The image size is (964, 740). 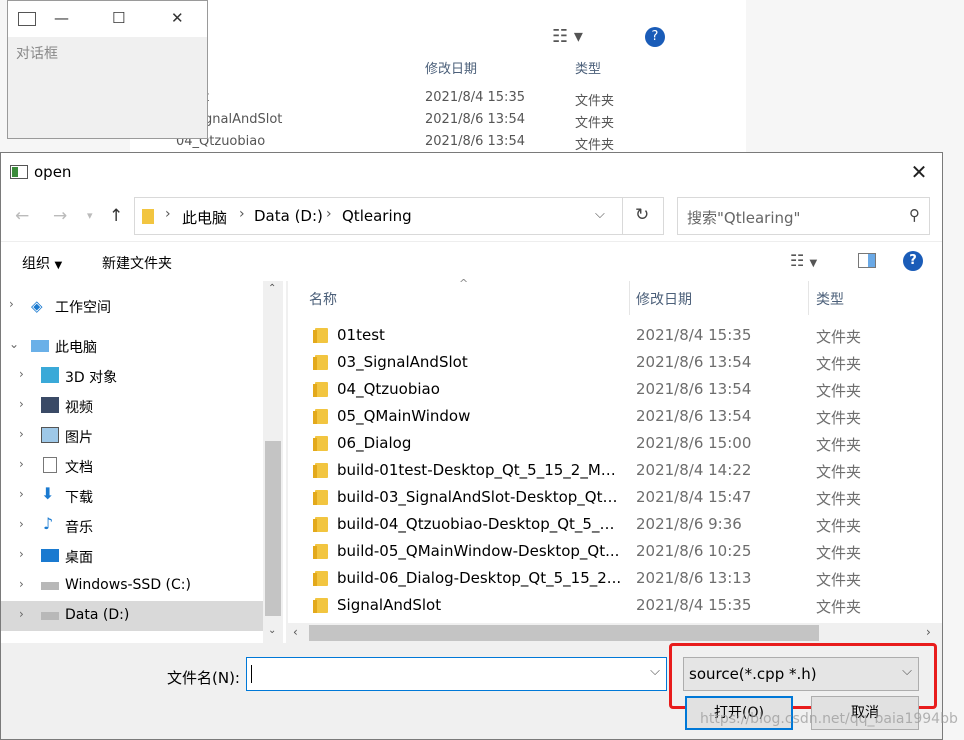 I want to click on organize-button: 组织 ▼, so click(x=42, y=263).